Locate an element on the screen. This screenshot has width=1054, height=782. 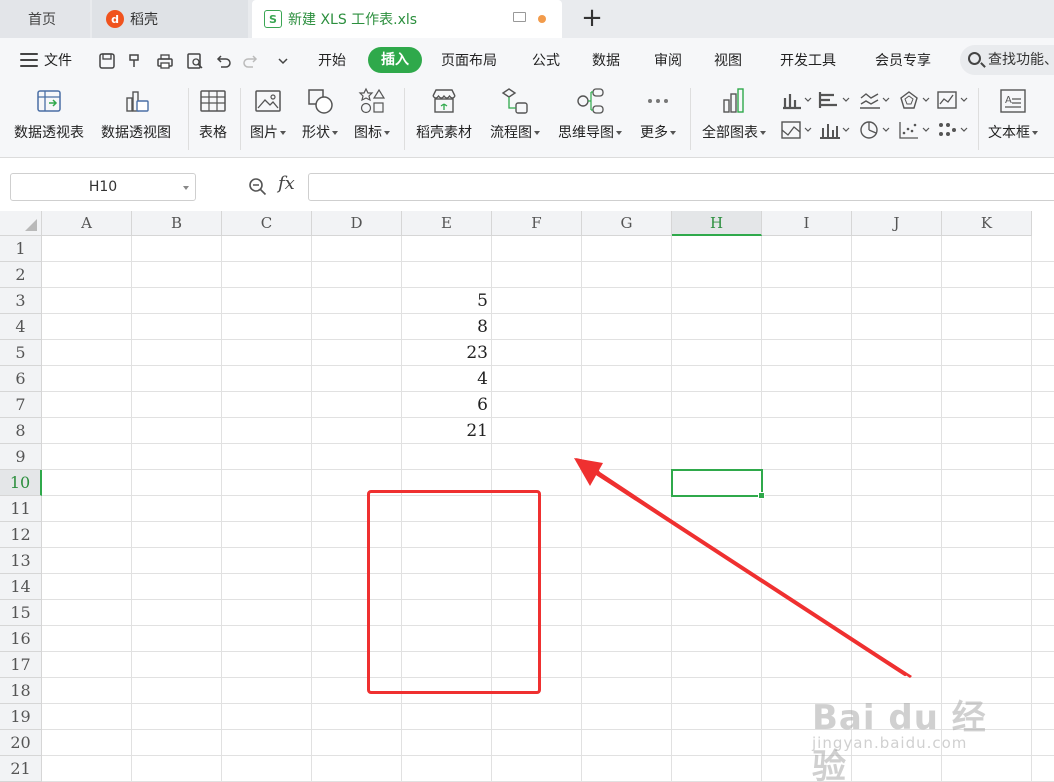
name-box: H10 is located at coordinates (103, 187).